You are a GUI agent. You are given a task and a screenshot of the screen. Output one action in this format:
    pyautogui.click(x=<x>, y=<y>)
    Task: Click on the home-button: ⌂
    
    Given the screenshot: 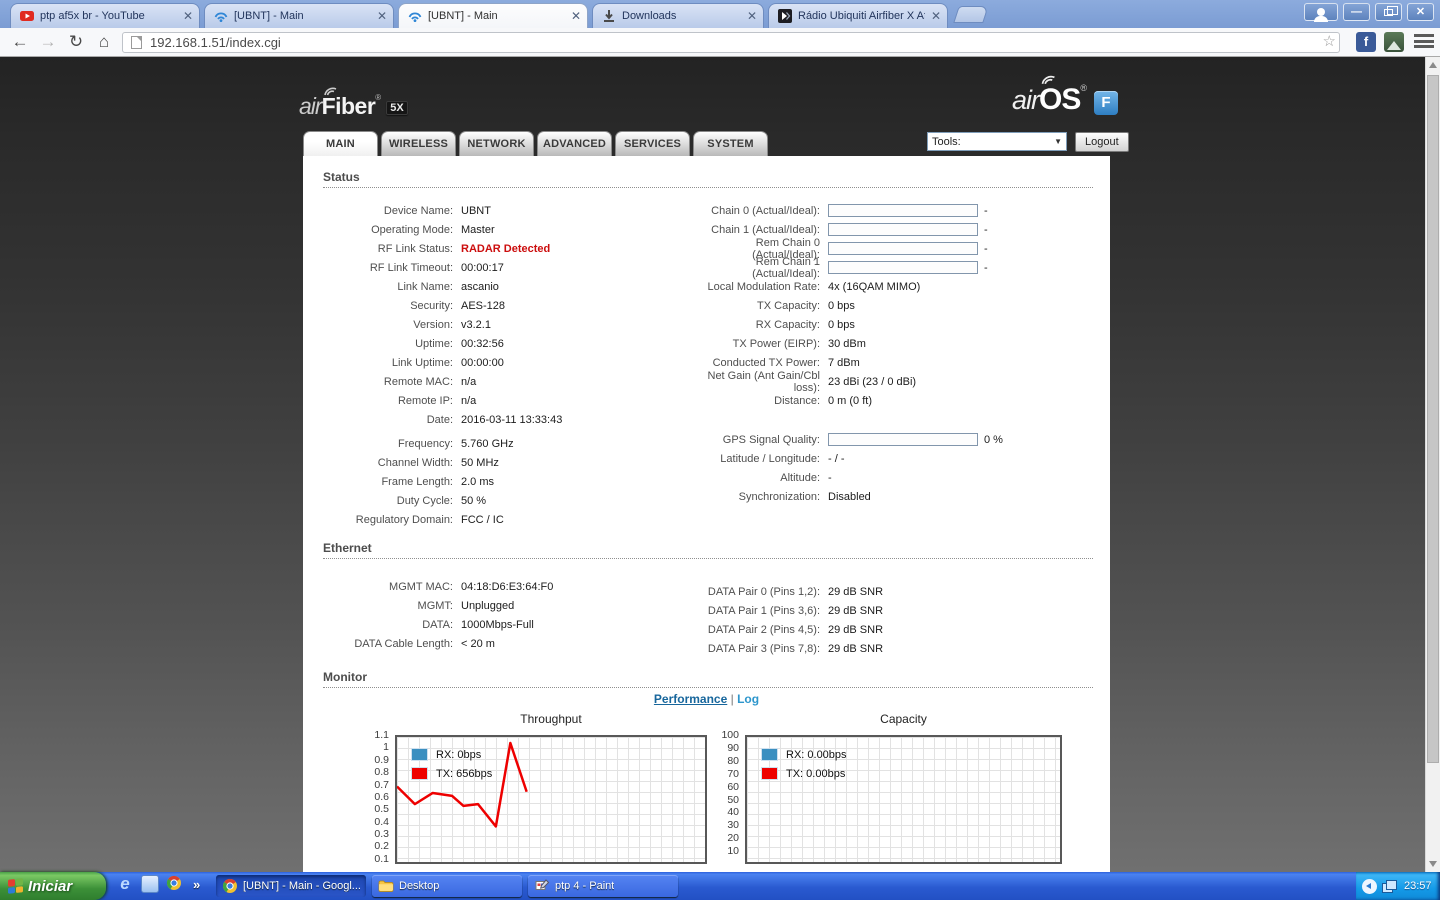 What is the action you would take?
    pyautogui.click(x=104, y=42)
    